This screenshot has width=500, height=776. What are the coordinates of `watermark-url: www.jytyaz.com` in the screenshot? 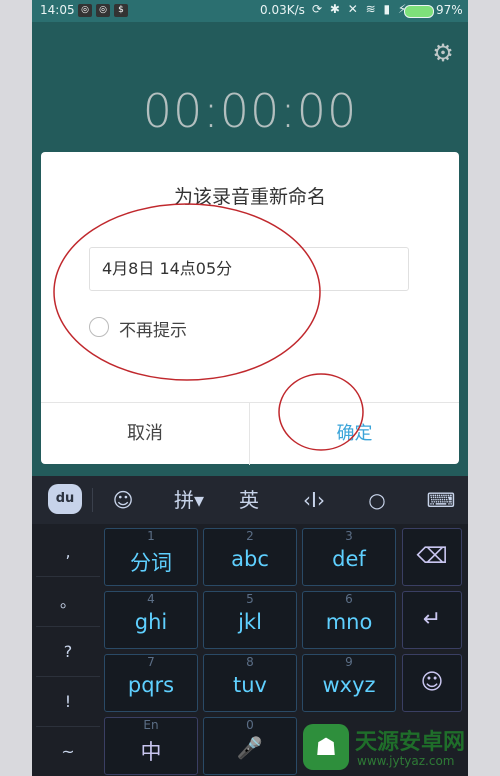 It's located at (406, 761).